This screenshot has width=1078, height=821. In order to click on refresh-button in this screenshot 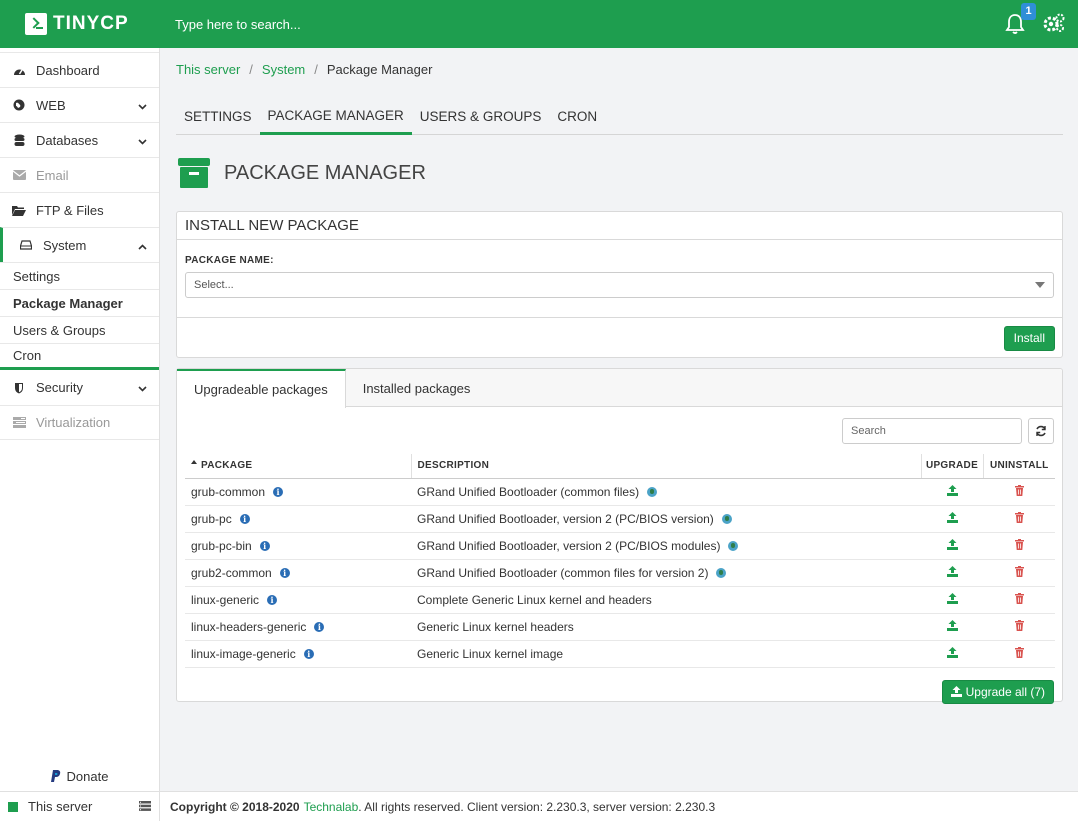, I will do `click(1041, 430)`.